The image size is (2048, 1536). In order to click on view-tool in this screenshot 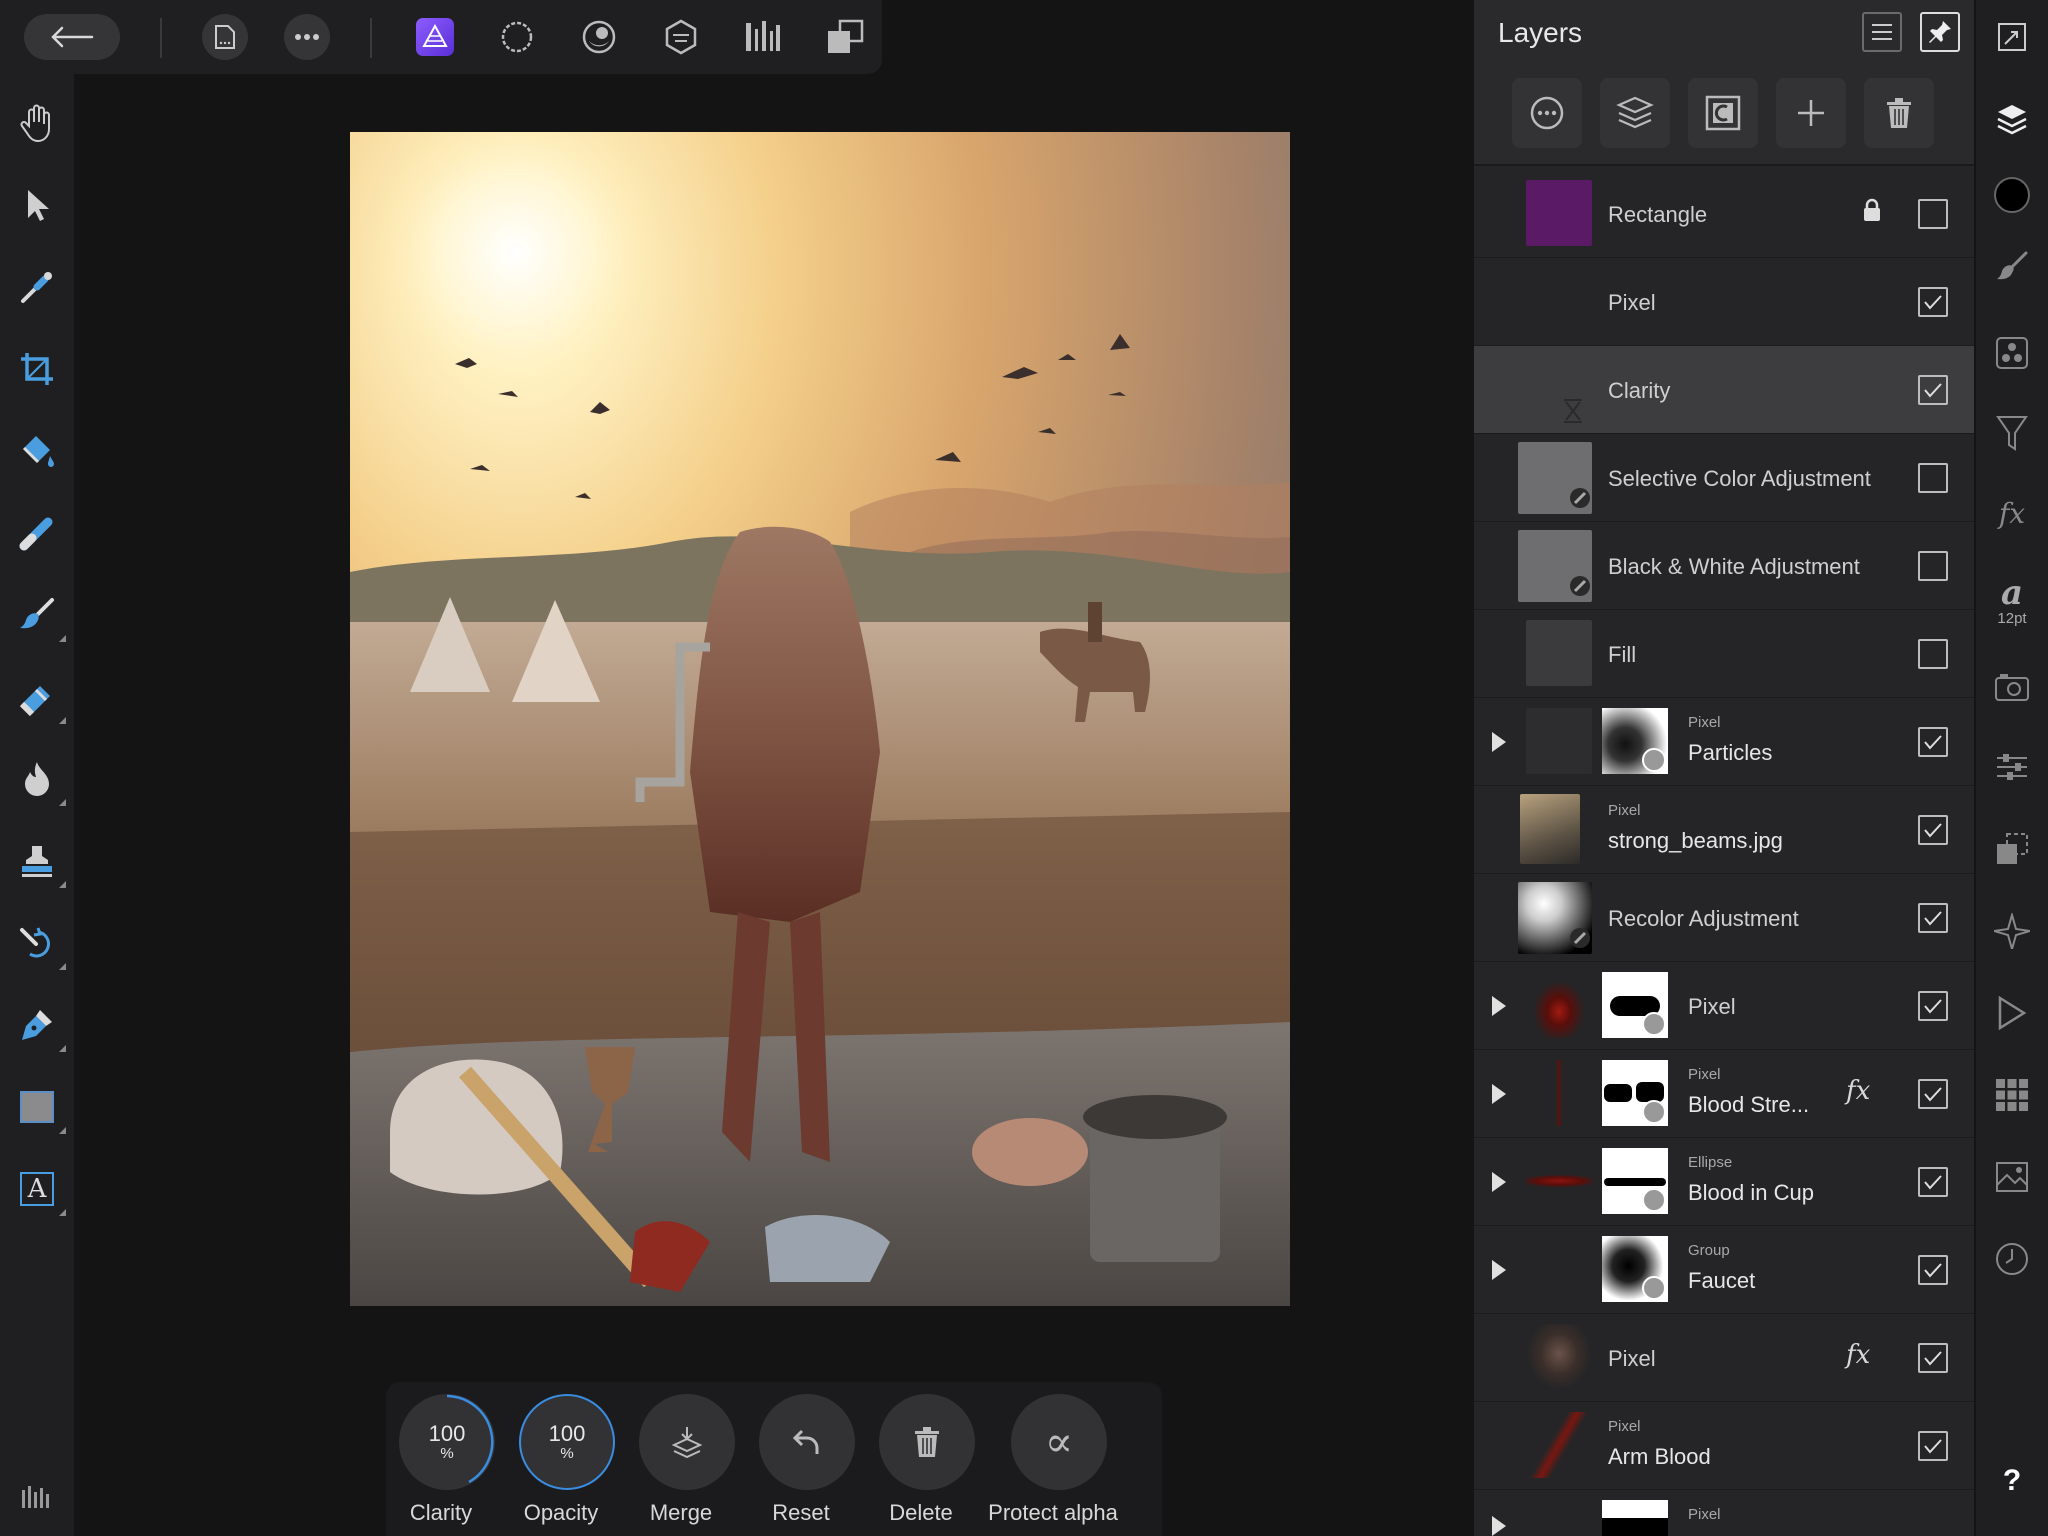, I will do `click(37, 123)`.